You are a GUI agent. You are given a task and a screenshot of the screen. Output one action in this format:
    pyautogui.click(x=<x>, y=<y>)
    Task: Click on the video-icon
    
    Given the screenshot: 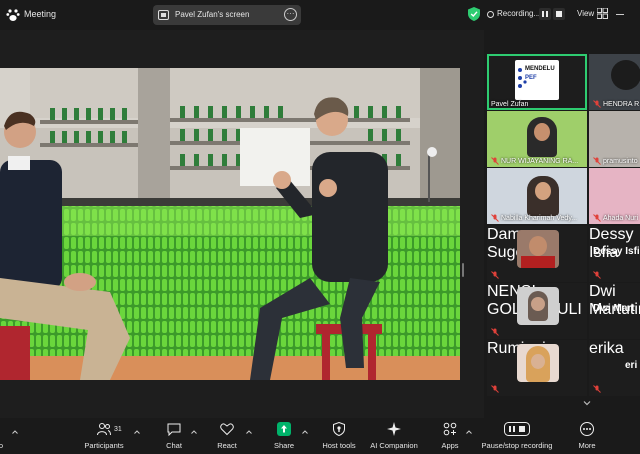 What is the action you would take?
    pyautogui.click(x=5, y=429)
    